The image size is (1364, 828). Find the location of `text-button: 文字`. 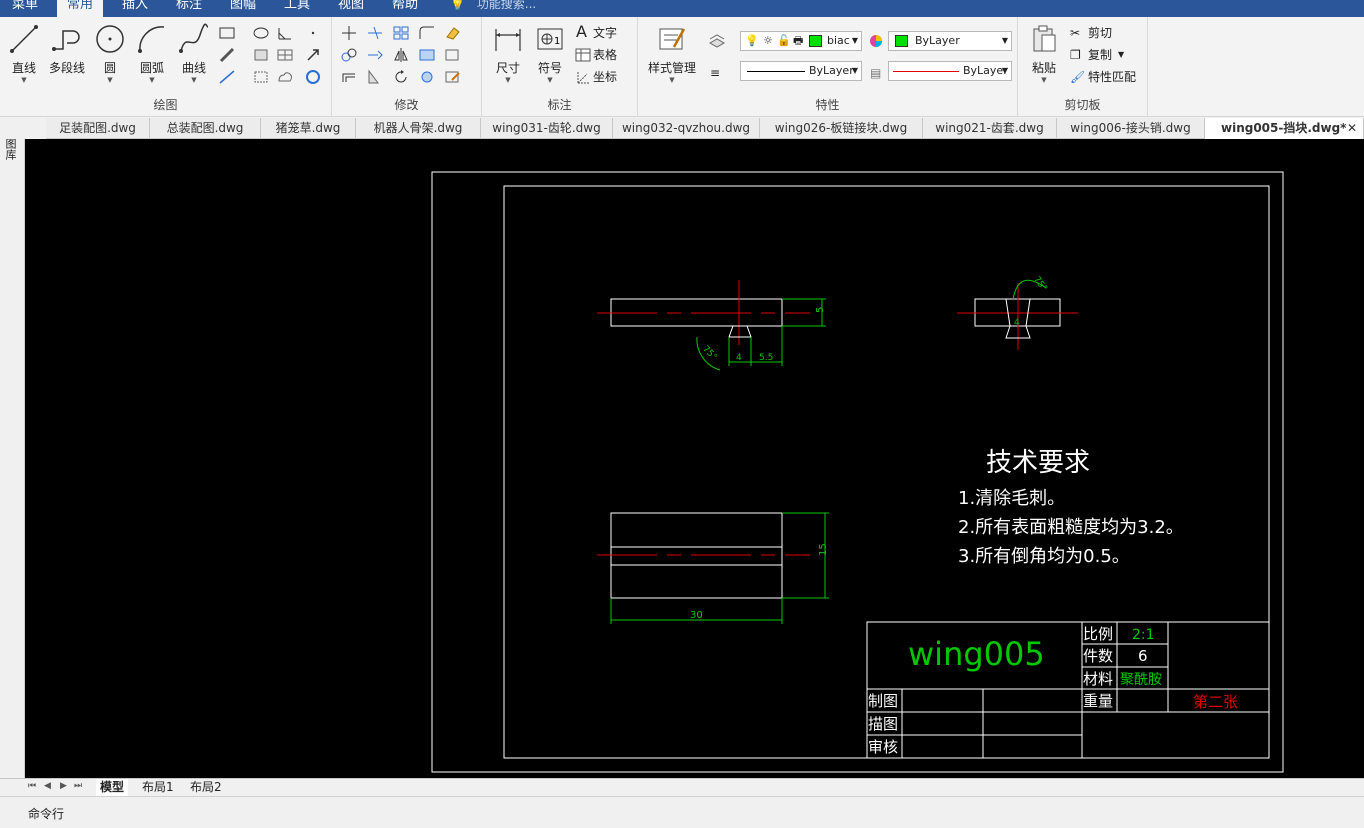

text-button: 文字 is located at coordinates (605, 33).